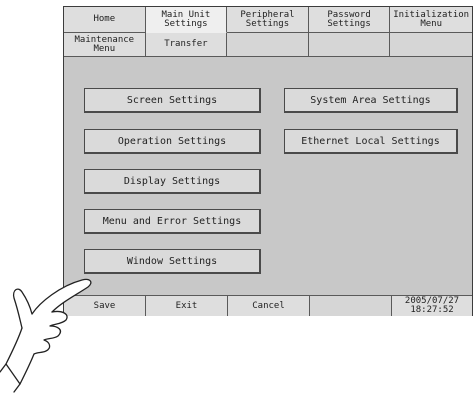  Describe the element at coordinates (371, 141) in the screenshot. I see `ethernet-local-settings-button: Ethernet Local Settings` at that location.